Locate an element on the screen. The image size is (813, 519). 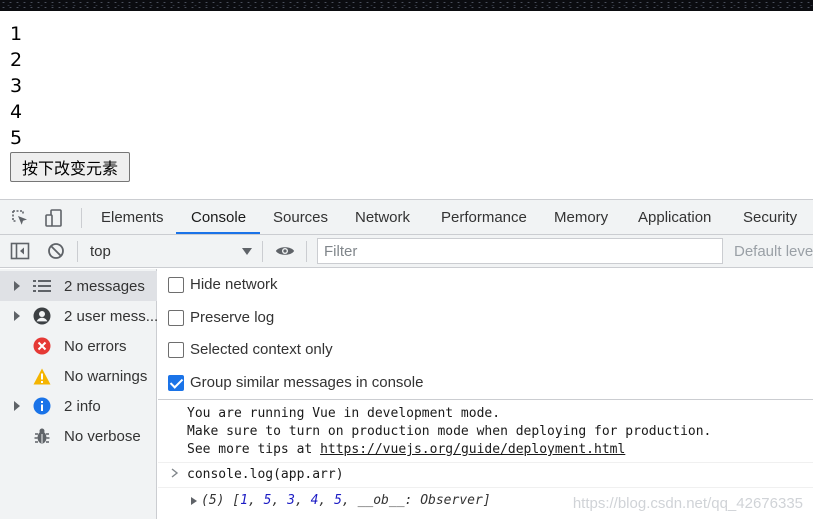
vue-deployment-link: https://vuejs.org/guide/deployment.html is located at coordinates (472, 449).